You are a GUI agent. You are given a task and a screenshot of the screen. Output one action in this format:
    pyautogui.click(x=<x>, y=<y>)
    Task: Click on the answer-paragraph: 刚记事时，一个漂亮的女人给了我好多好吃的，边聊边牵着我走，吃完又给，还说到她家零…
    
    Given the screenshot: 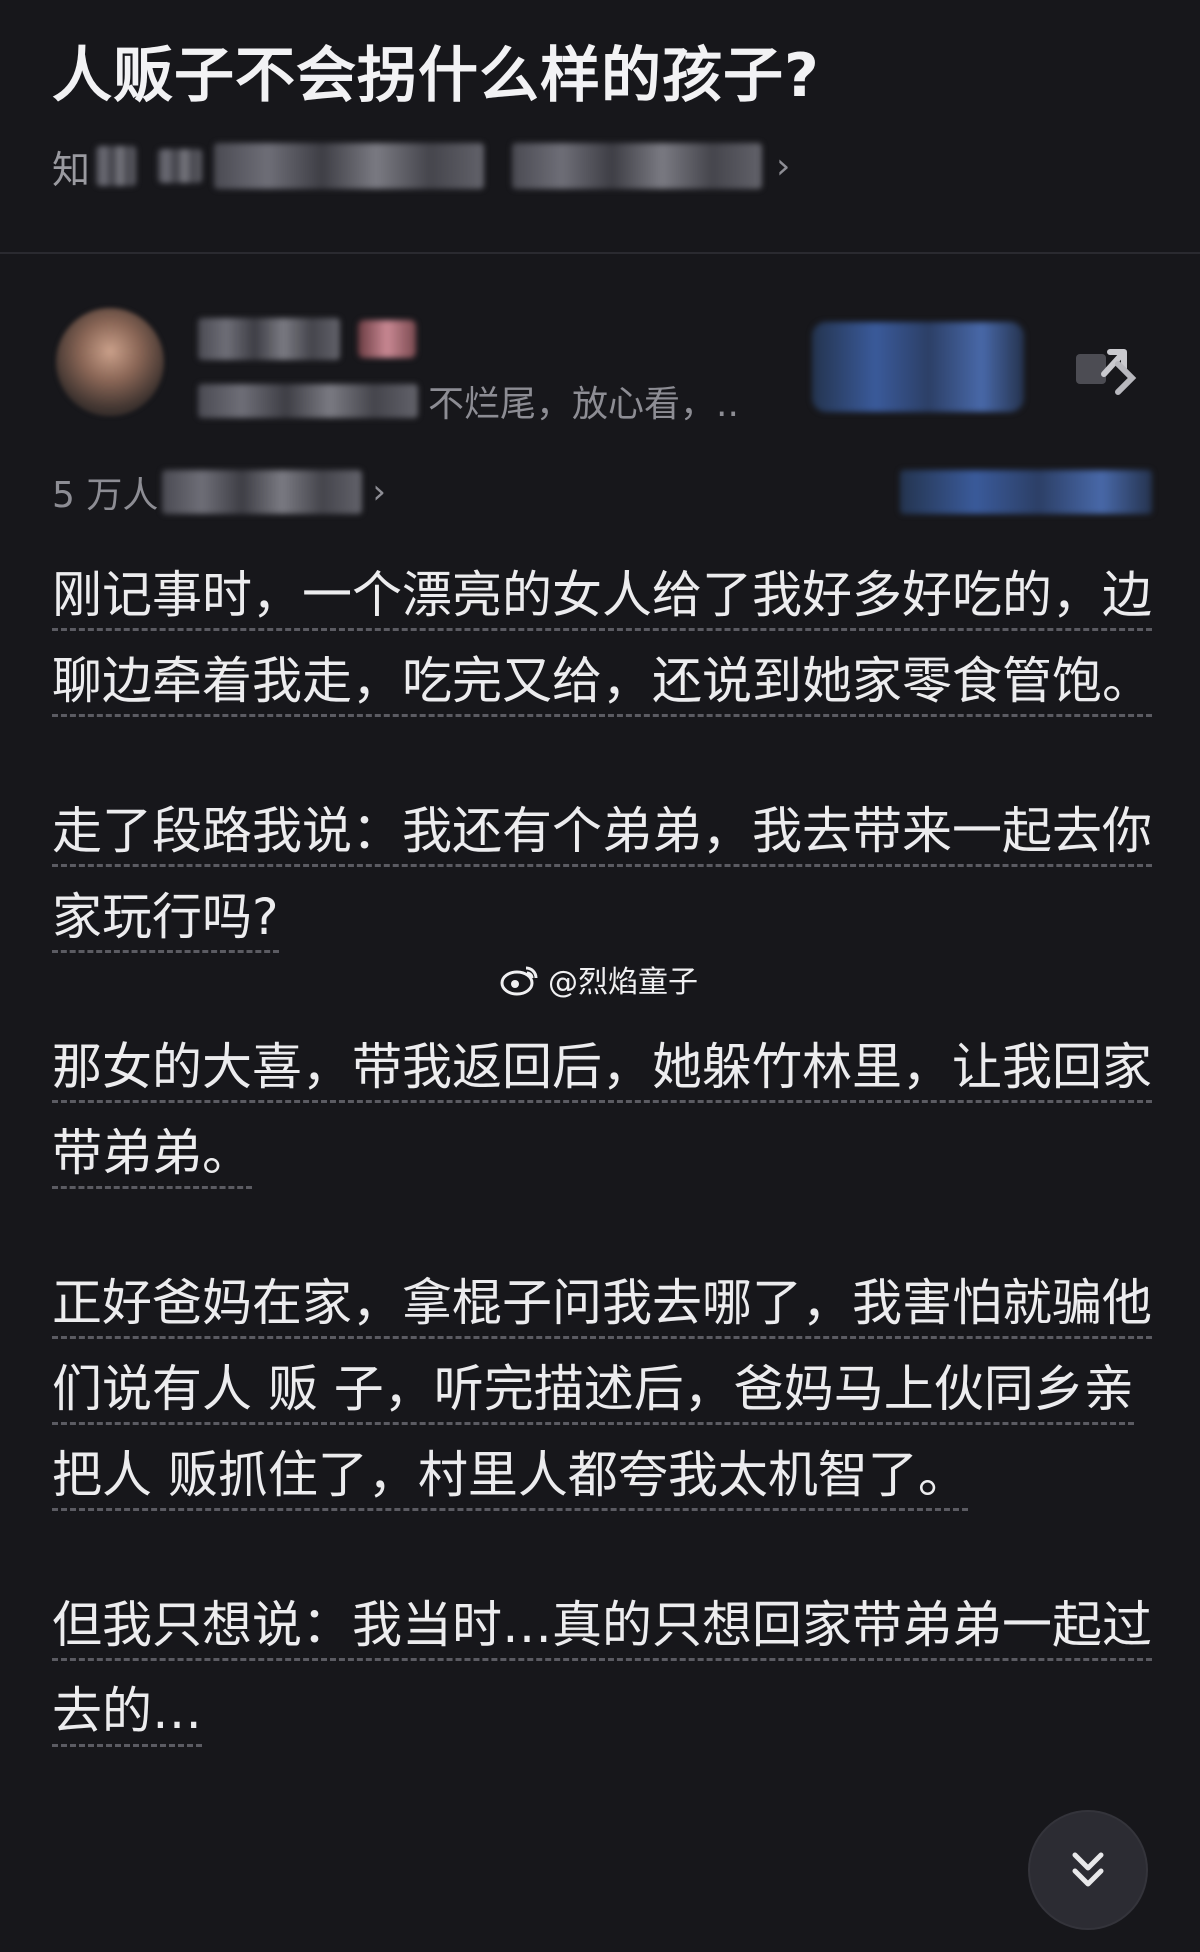 What is the action you would take?
    pyautogui.click(x=602, y=638)
    